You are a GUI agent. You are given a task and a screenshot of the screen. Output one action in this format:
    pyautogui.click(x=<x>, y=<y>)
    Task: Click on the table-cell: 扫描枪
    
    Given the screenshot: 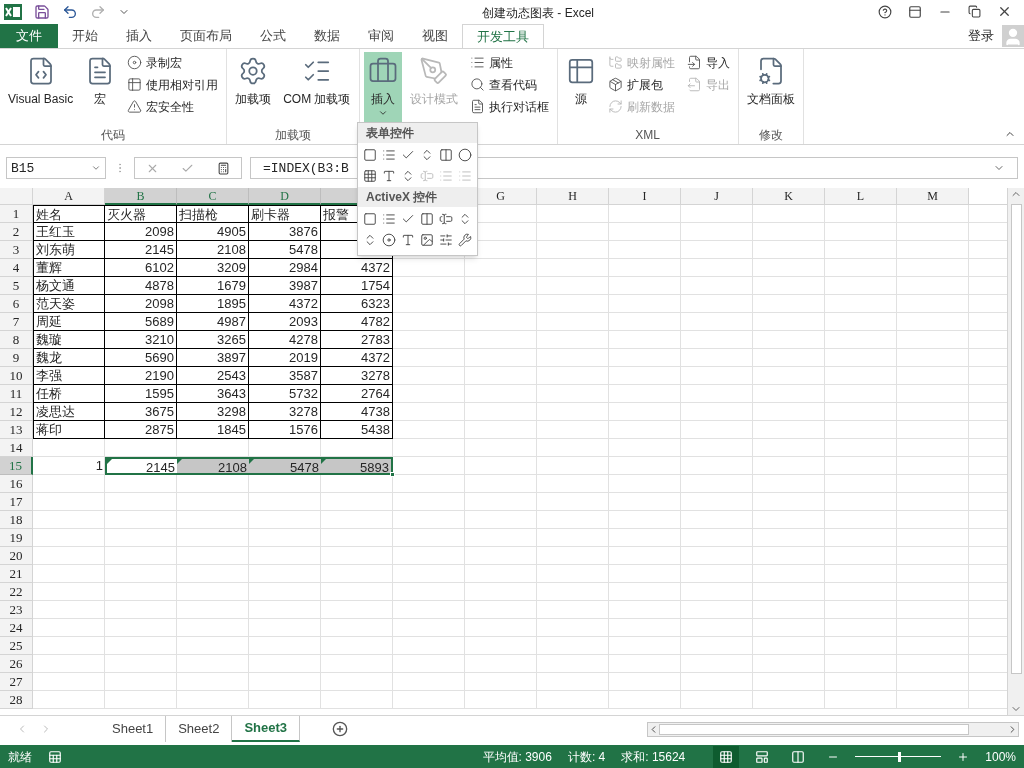 What is the action you would take?
    pyautogui.click(x=213, y=213)
    